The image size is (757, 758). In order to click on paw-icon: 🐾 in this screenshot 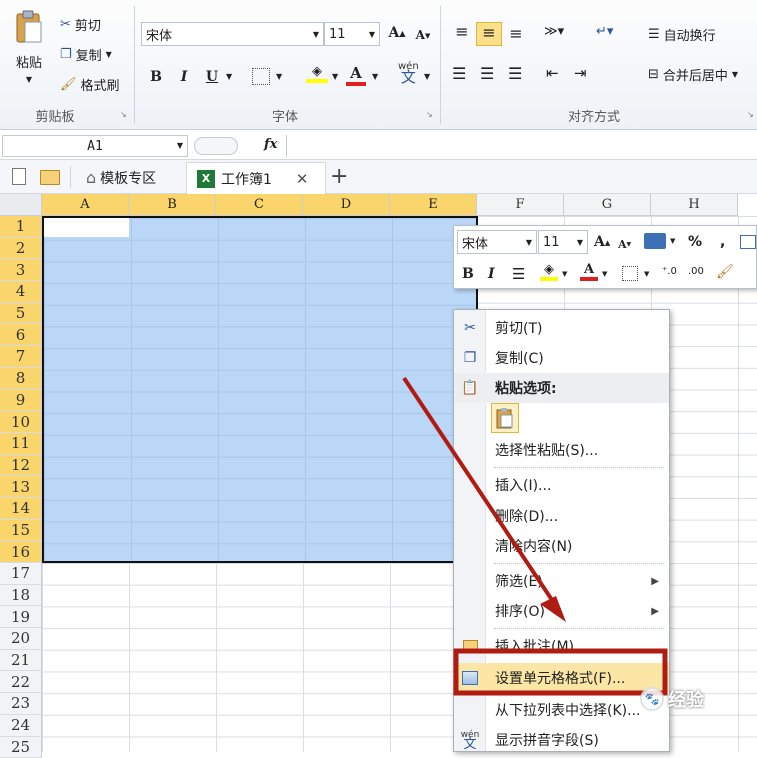, I will do `click(652, 699)`.